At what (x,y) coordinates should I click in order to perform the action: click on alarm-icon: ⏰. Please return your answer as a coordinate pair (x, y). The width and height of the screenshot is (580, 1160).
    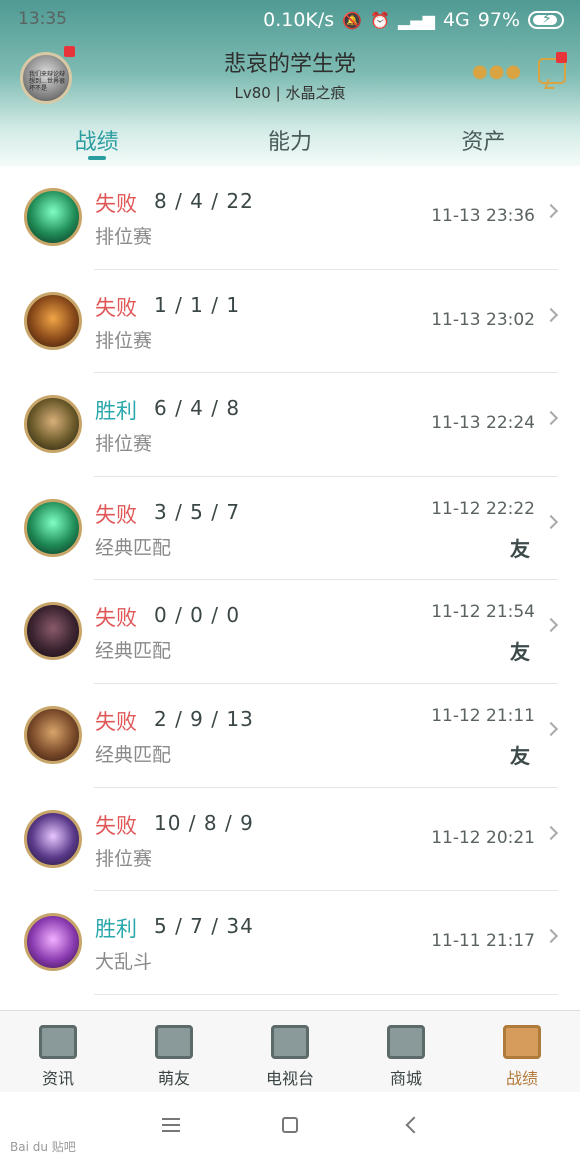
    Looking at the image, I should click on (380, 20).